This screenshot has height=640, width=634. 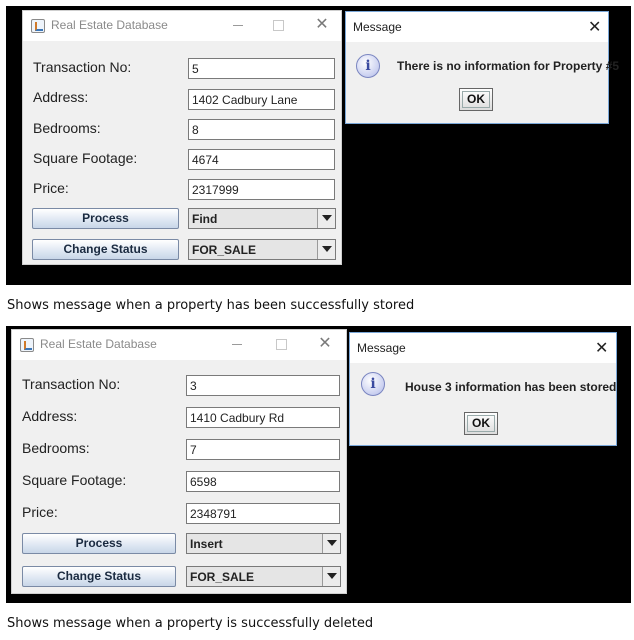 What do you see at coordinates (263, 417) in the screenshot?
I see `address-field: 1410 Cadbury Rd` at bounding box center [263, 417].